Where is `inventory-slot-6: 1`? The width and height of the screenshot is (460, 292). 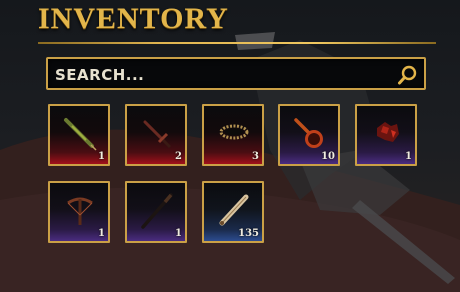 inventory-slot-6: 1 is located at coordinates (79, 212).